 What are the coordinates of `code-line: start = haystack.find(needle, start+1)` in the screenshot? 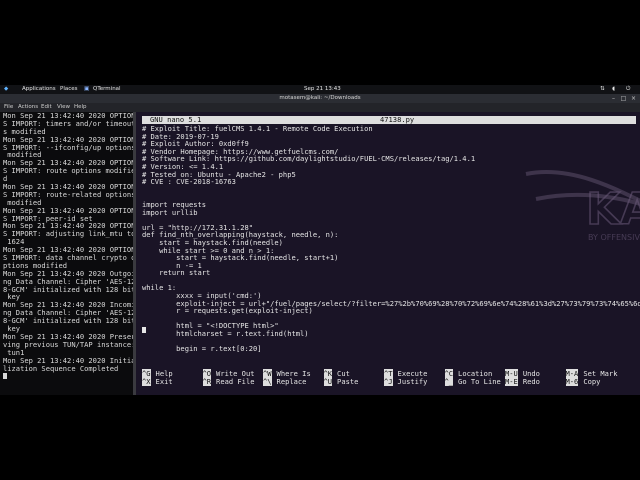 It's located at (240, 258).